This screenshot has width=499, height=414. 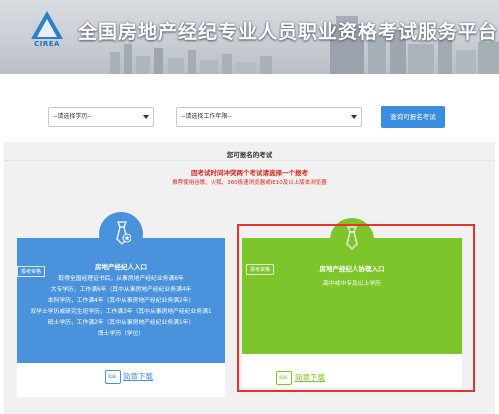 What do you see at coordinates (121, 279) in the screenshot?
I see `requirement-line: 取得全国经理证书后，从事房地产经纪业务满6年` at bounding box center [121, 279].